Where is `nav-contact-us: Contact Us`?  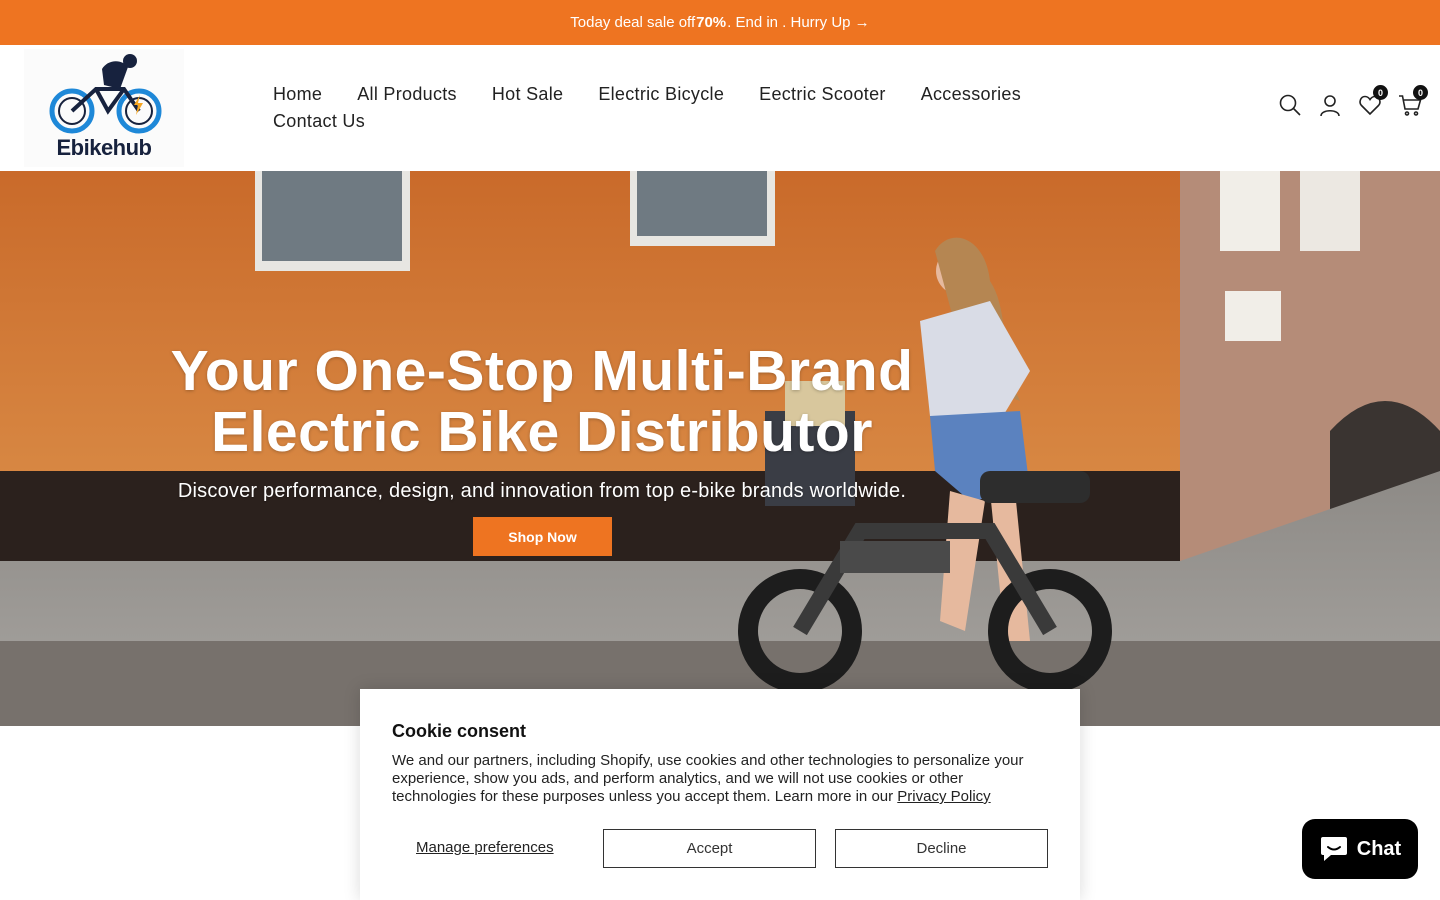 nav-contact-us: Contact Us is located at coordinates (319, 121).